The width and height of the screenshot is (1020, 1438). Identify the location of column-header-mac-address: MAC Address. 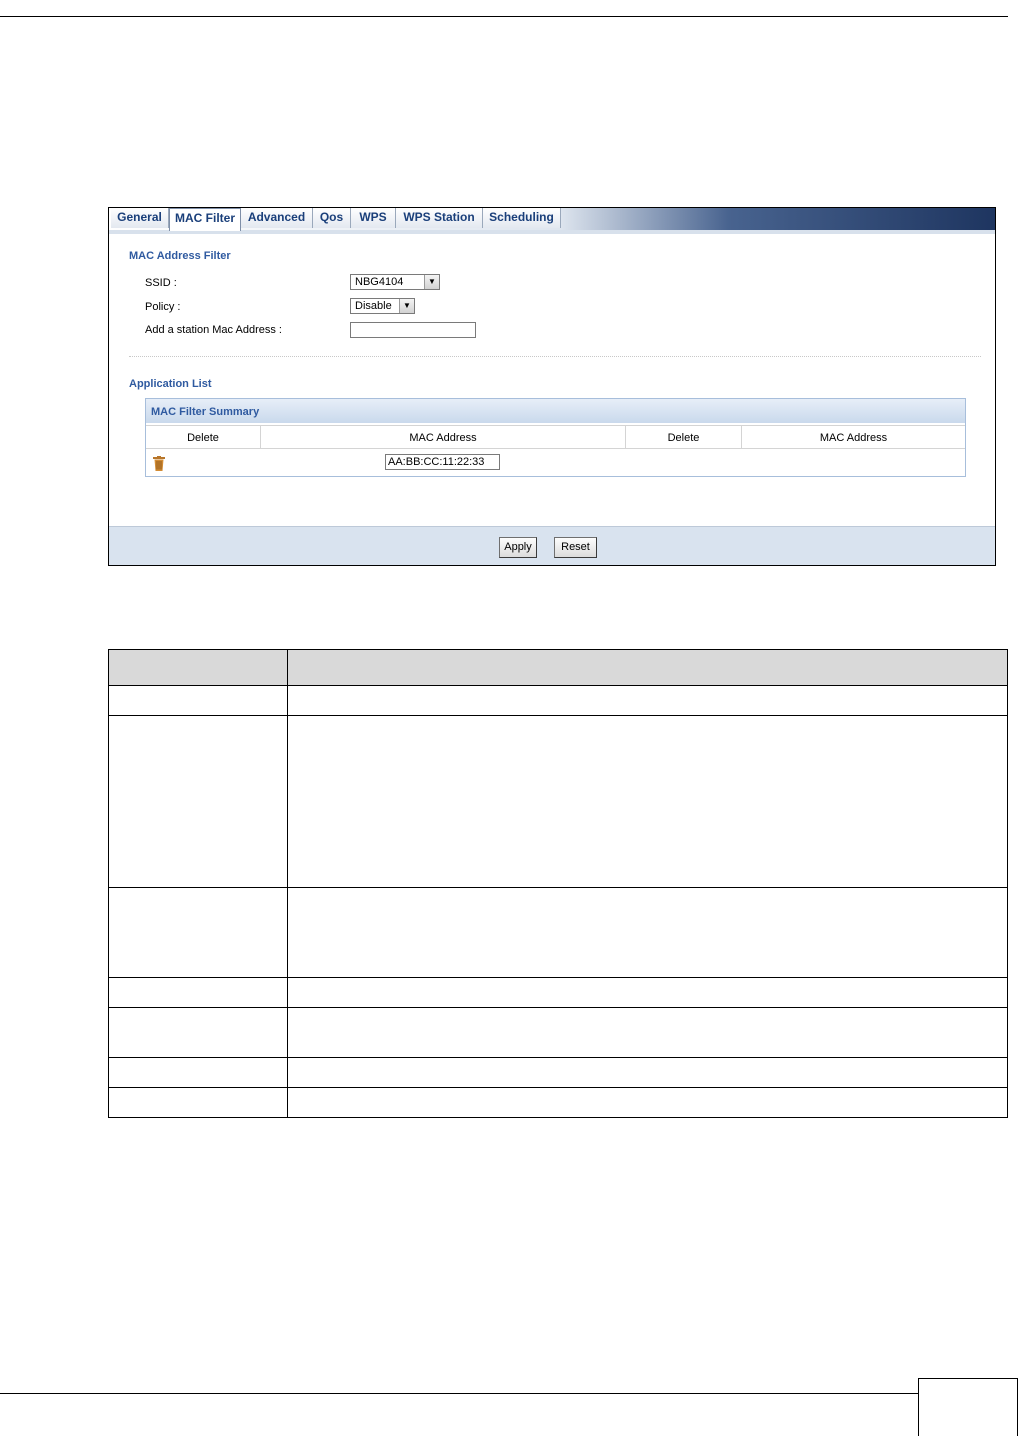
(443, 437).